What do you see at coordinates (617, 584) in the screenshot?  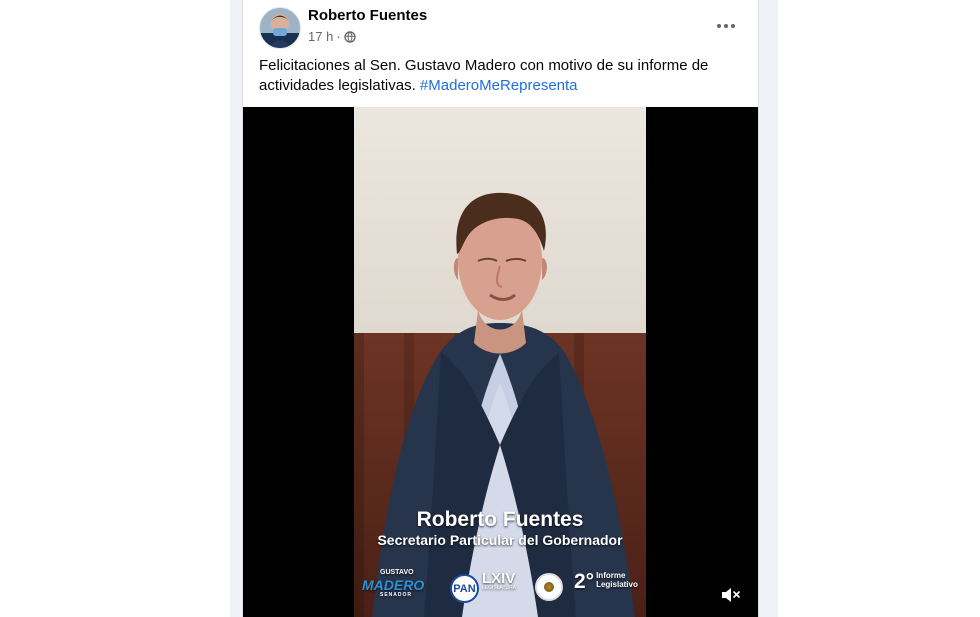 I see `informe-logo-line-2: Legislativo` at bounding box center [617, 584].